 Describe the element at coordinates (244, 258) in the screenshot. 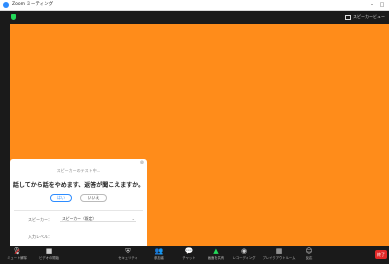

I see `record-label: レコーディング` at that location.